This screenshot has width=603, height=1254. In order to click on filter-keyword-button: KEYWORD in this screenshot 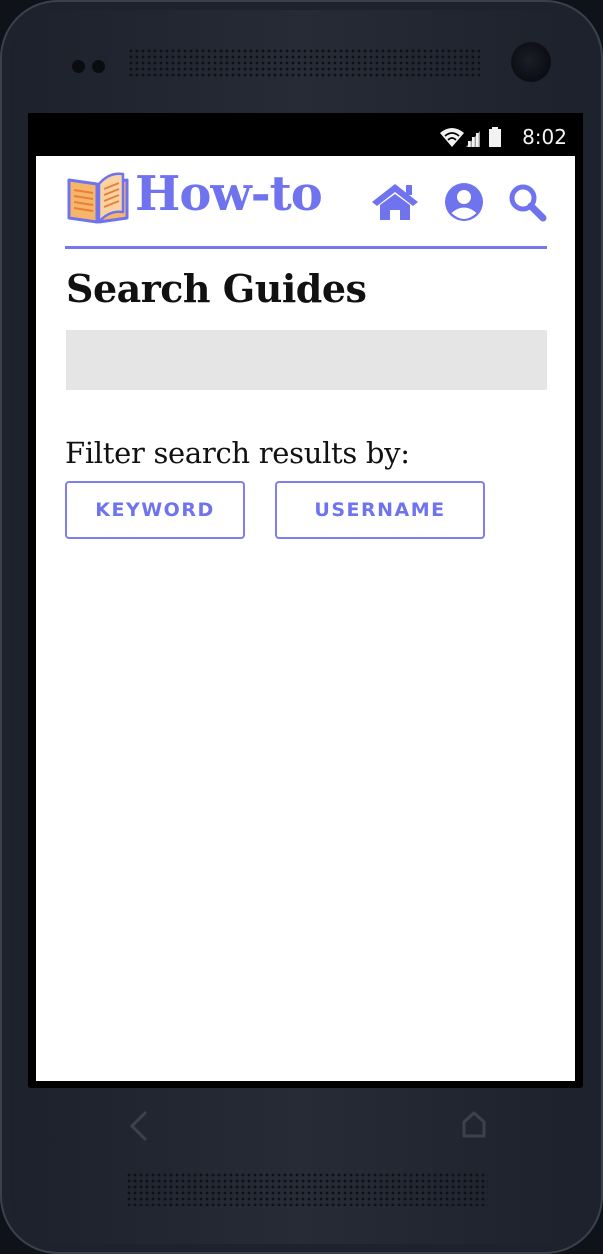, I will do `click(155, 510)`.